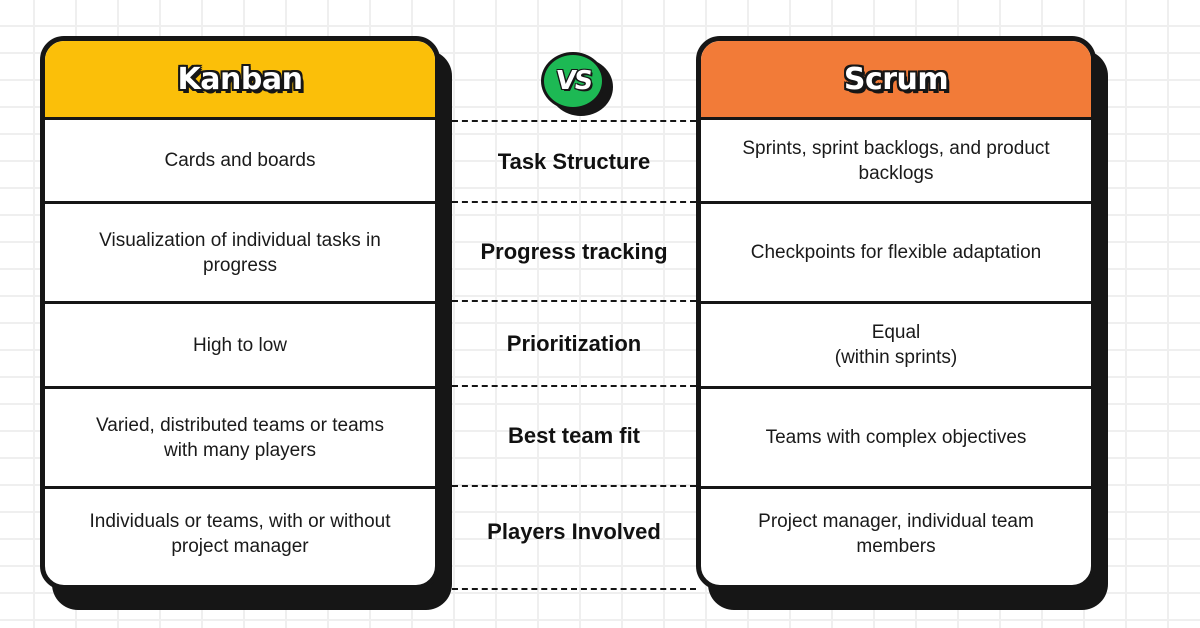  Describe the element at coordinates (896, 439) in the screenshot. I see `scrum-row-best-team-fit: Teams with complex objectives` at that location.